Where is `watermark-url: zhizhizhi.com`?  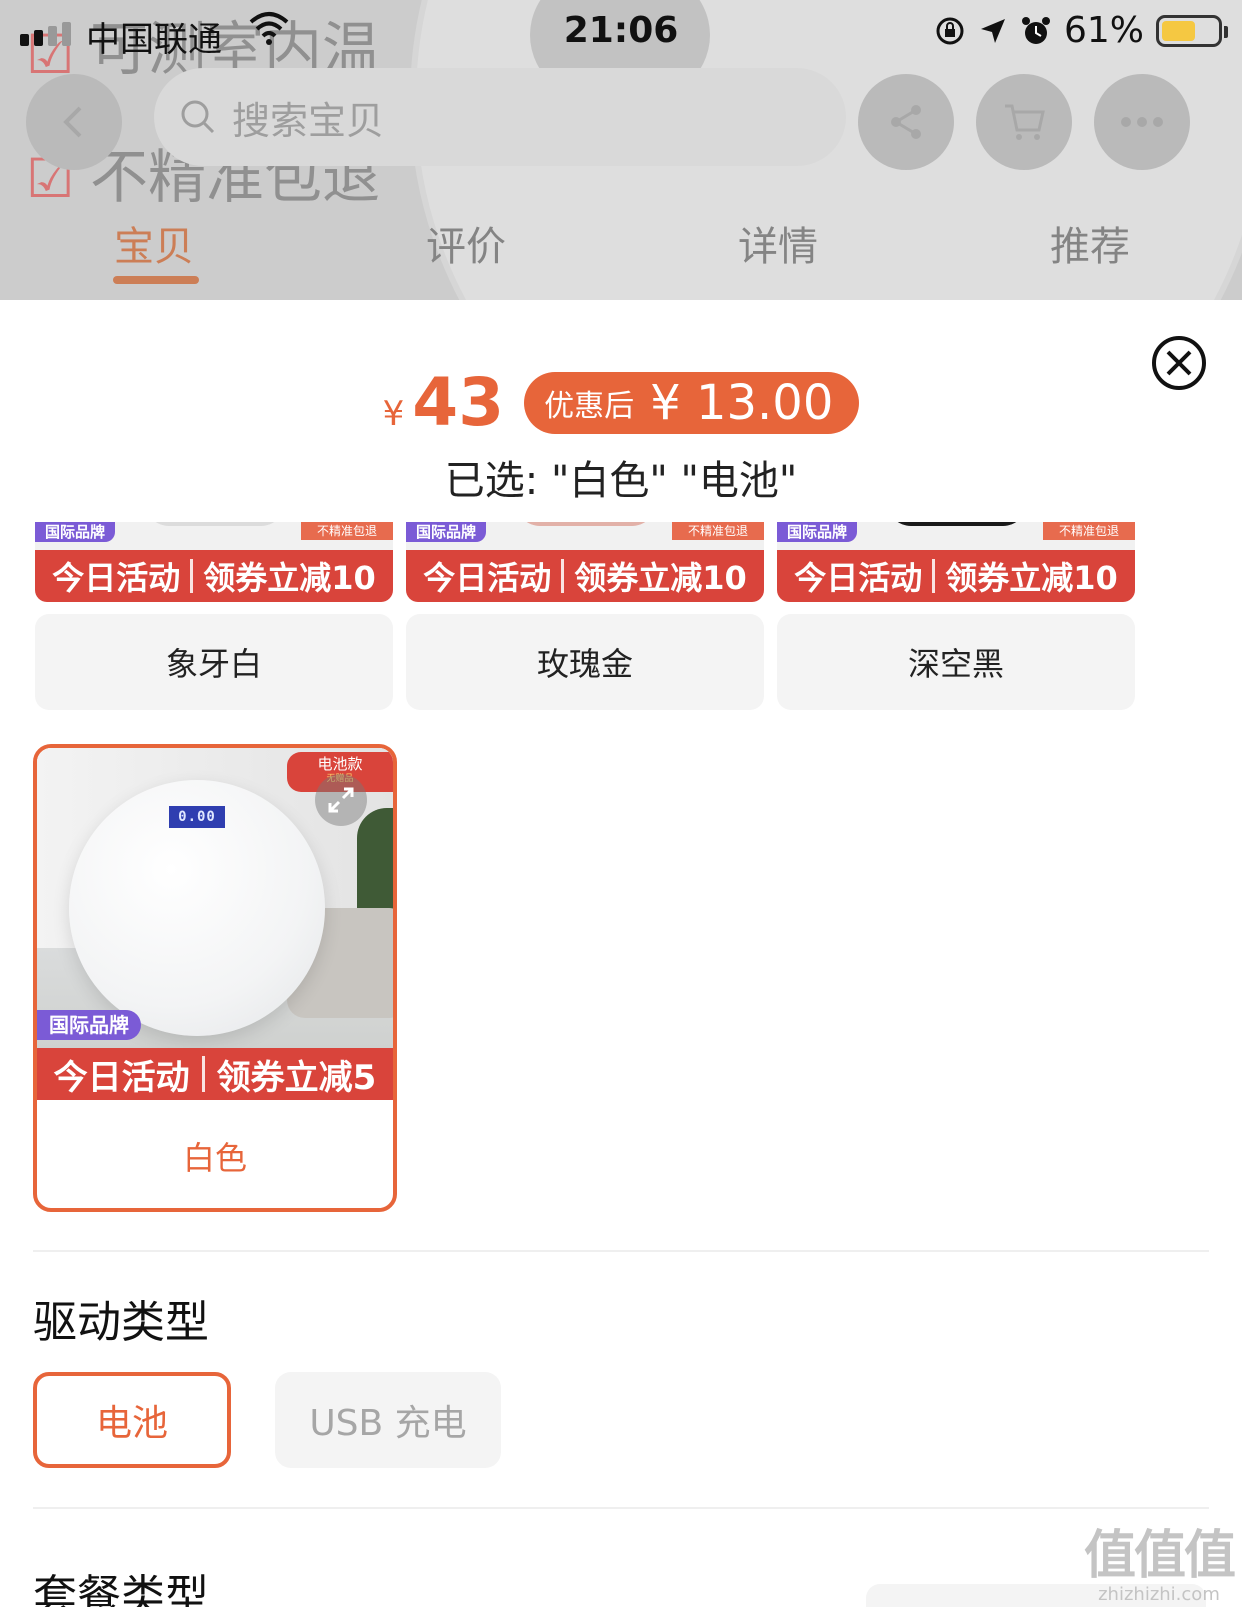 watermark-url: zhizhizhi.com is located at coordinates (1159, 1594).